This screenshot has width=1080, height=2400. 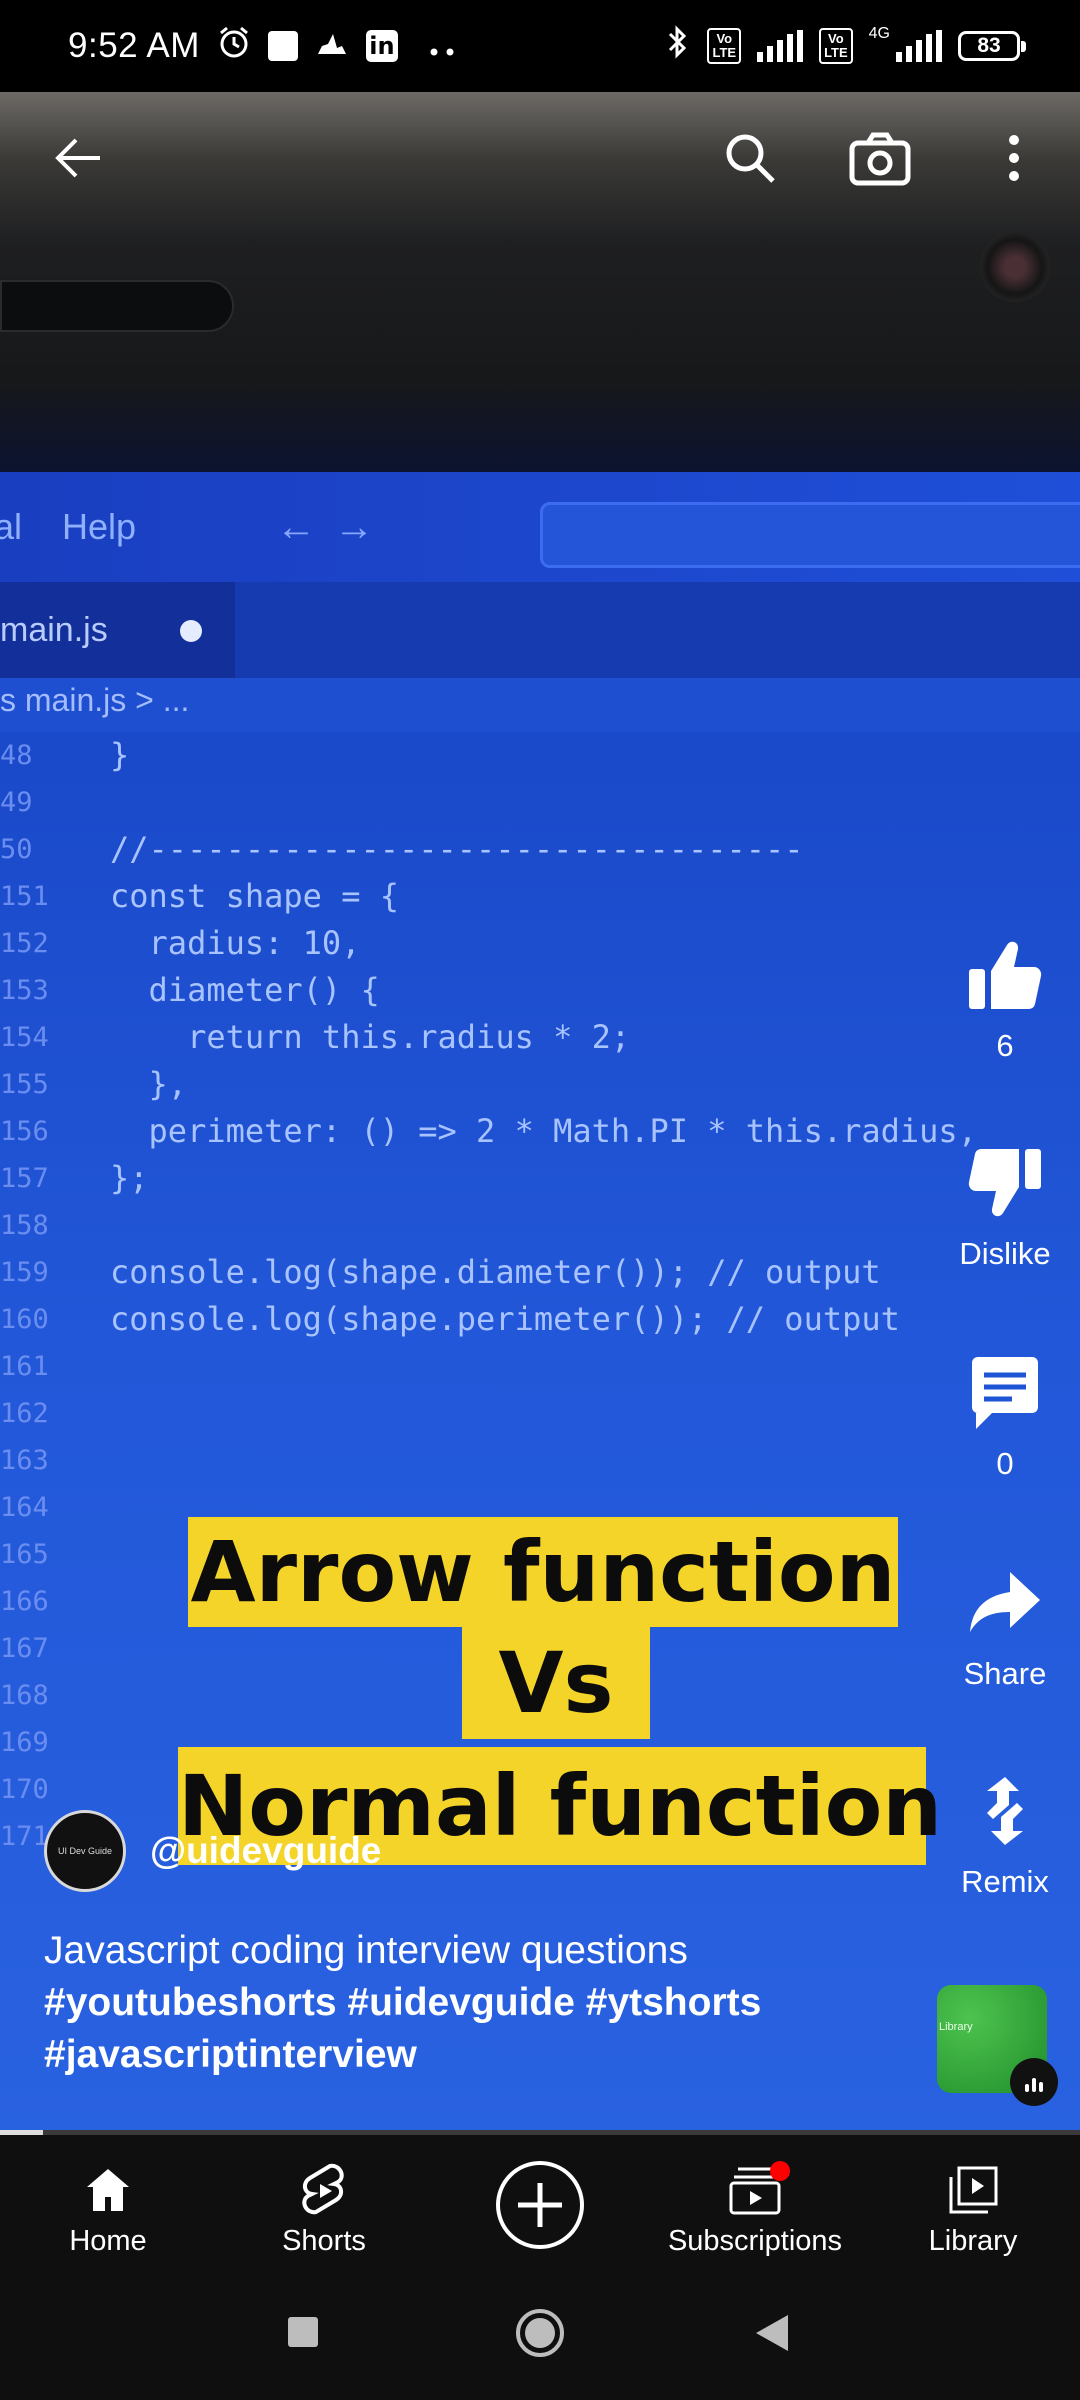 I want to click on system-navigation, so click(x=540, y=2342).